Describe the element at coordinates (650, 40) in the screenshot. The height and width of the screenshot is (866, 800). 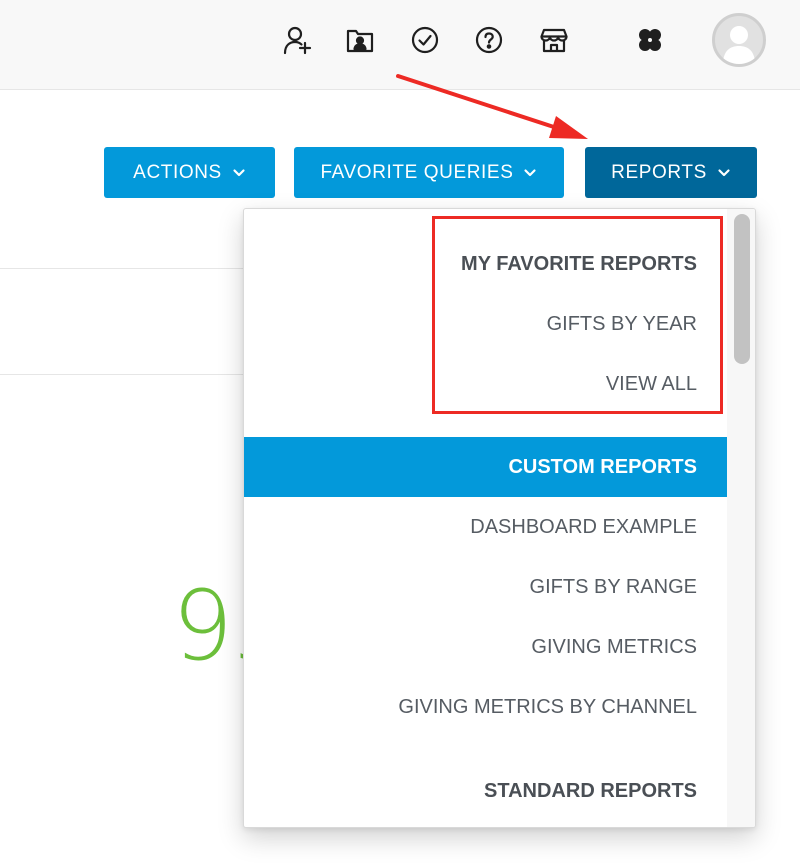
I see `apps-grid-icon` at that location.